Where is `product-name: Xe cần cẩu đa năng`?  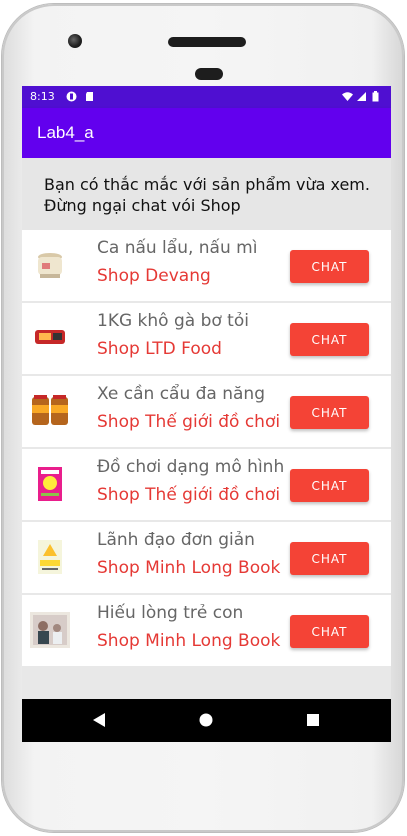 product-name: Xe cần cẩu đa năng is located at coordinates (181, 394).